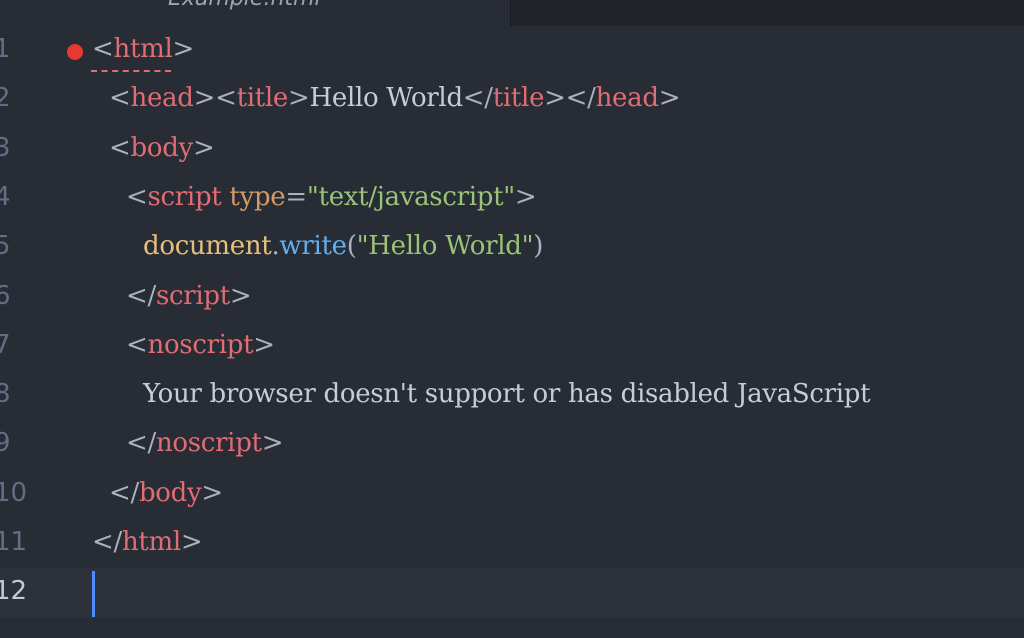  I want to click on code-content: <body>, so click(162, 147).